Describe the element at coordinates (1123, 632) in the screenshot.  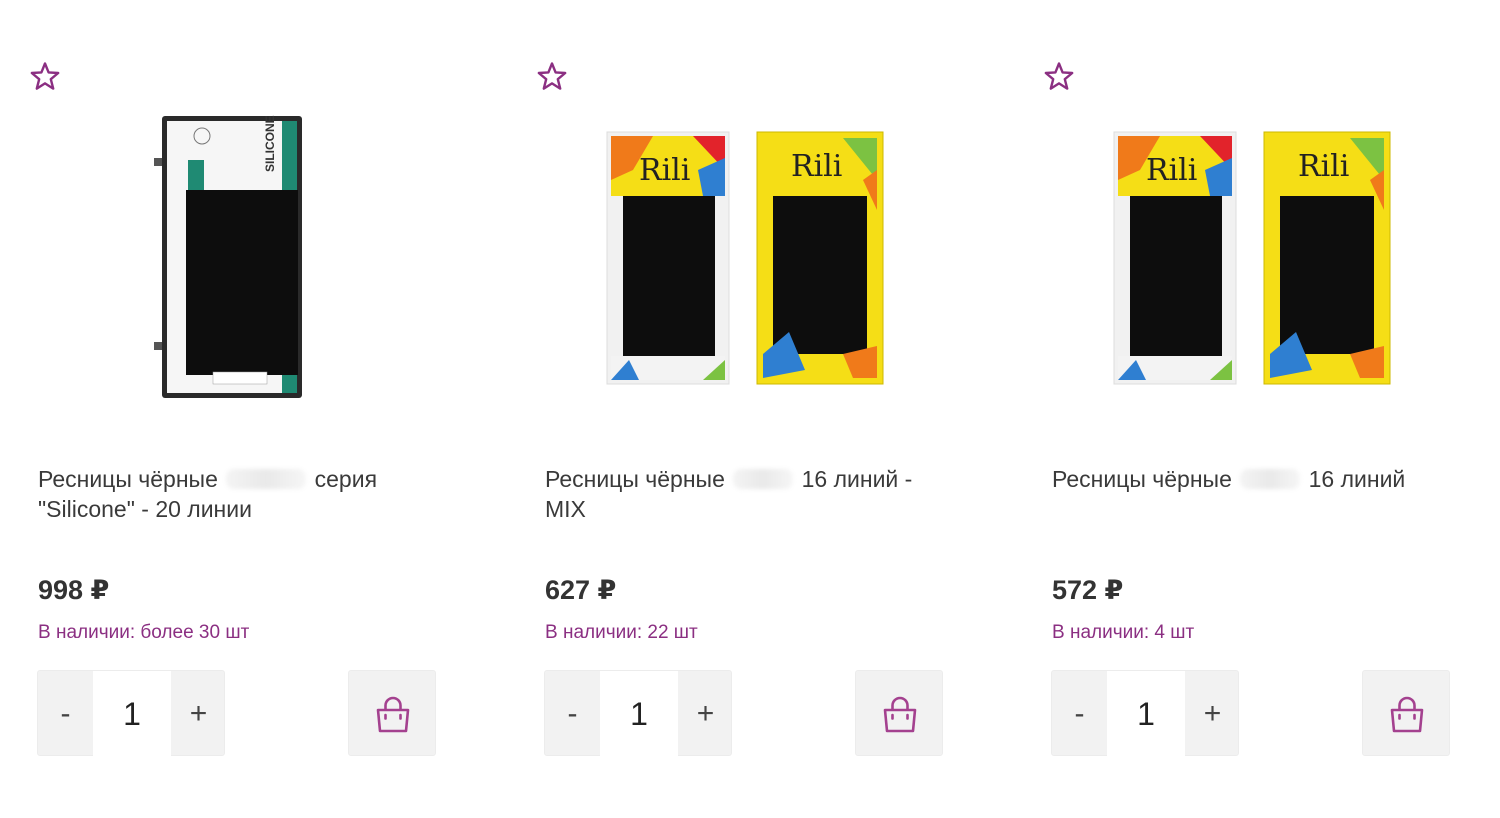
I see `stock-status: В наличии: 4 шт` at that location.